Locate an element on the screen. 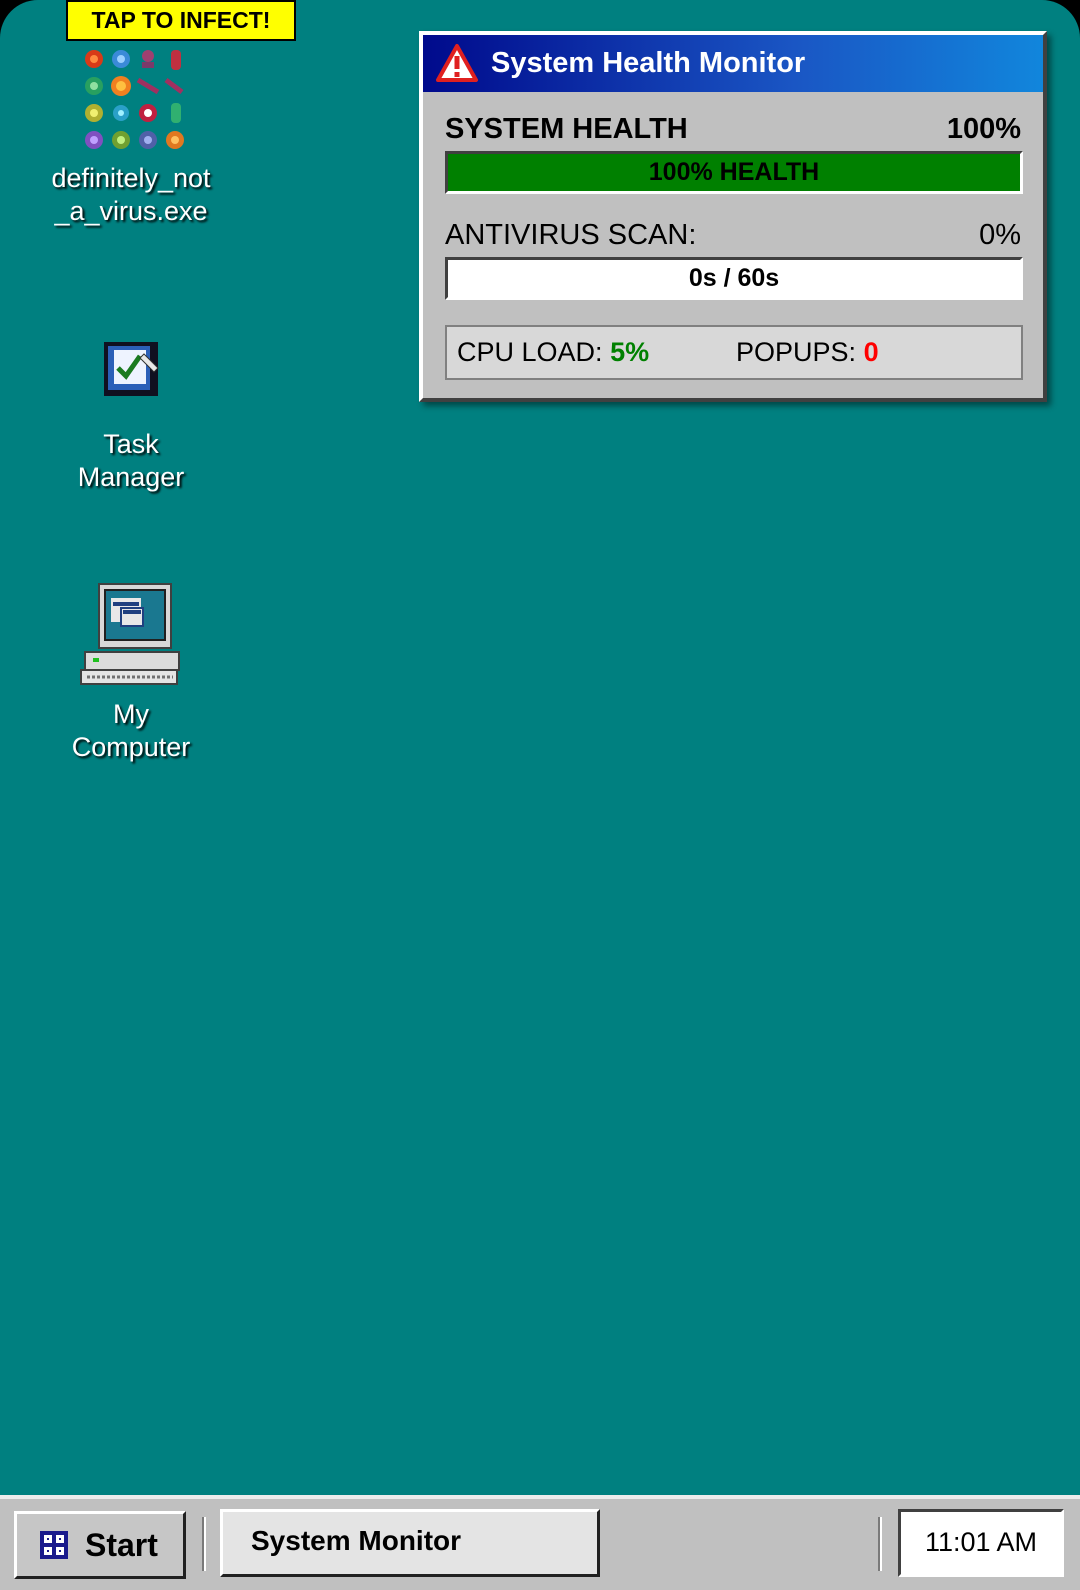 This screenshot has width=1080, height=1590. taskbar-item-system-monitor: System Monitor is located at coordinates (410, 1543).